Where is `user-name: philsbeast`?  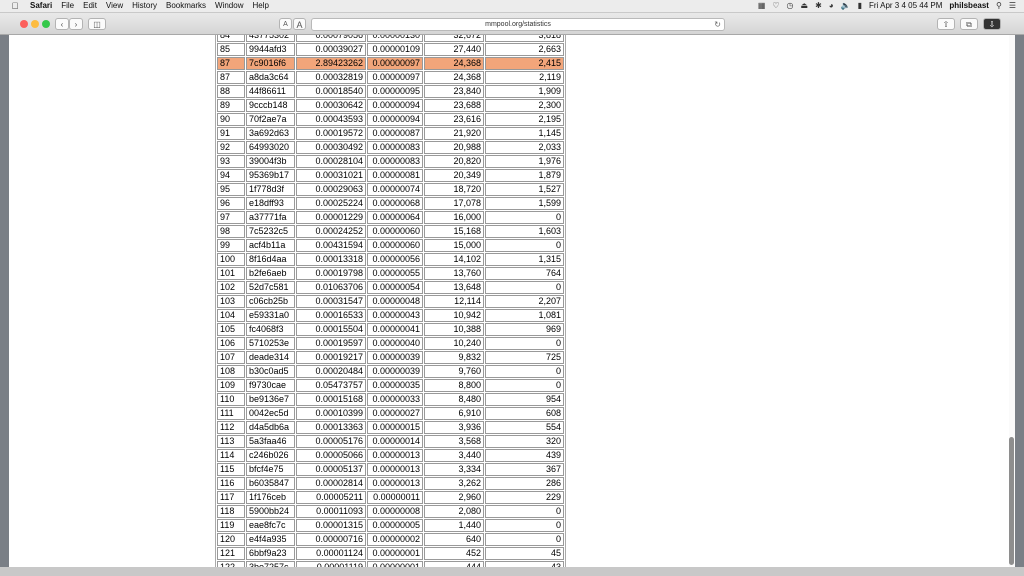 user-name: philsbeast is located at coordinates (969, 6).